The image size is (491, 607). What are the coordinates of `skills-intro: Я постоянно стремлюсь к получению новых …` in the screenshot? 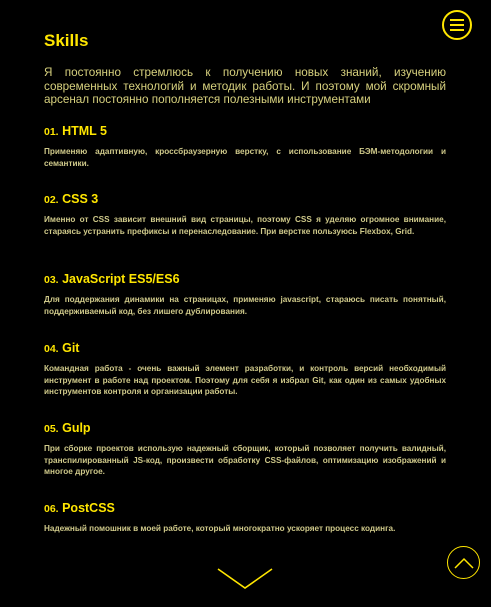 It's located at (245, 86).